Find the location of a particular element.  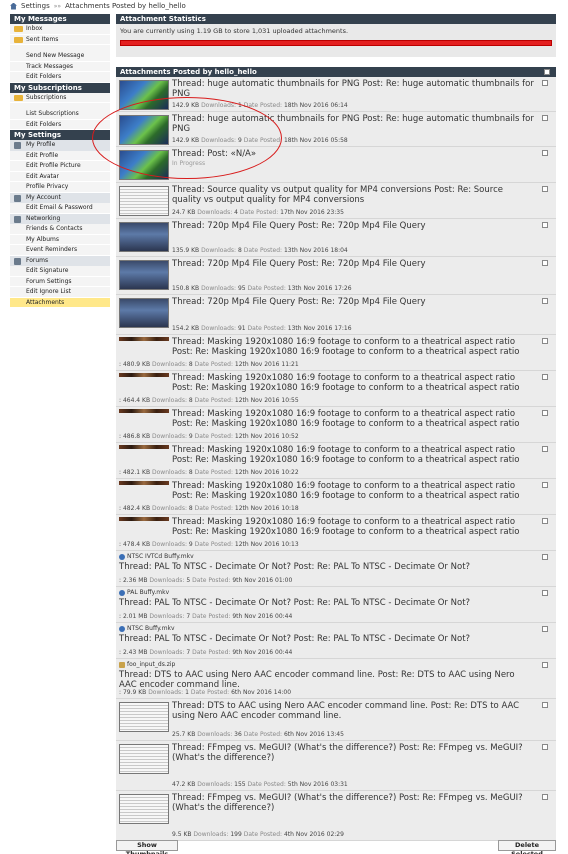

attachment-file-link: NTSC IVTCd Buffy.mkv is located at coordinates (156, 556).